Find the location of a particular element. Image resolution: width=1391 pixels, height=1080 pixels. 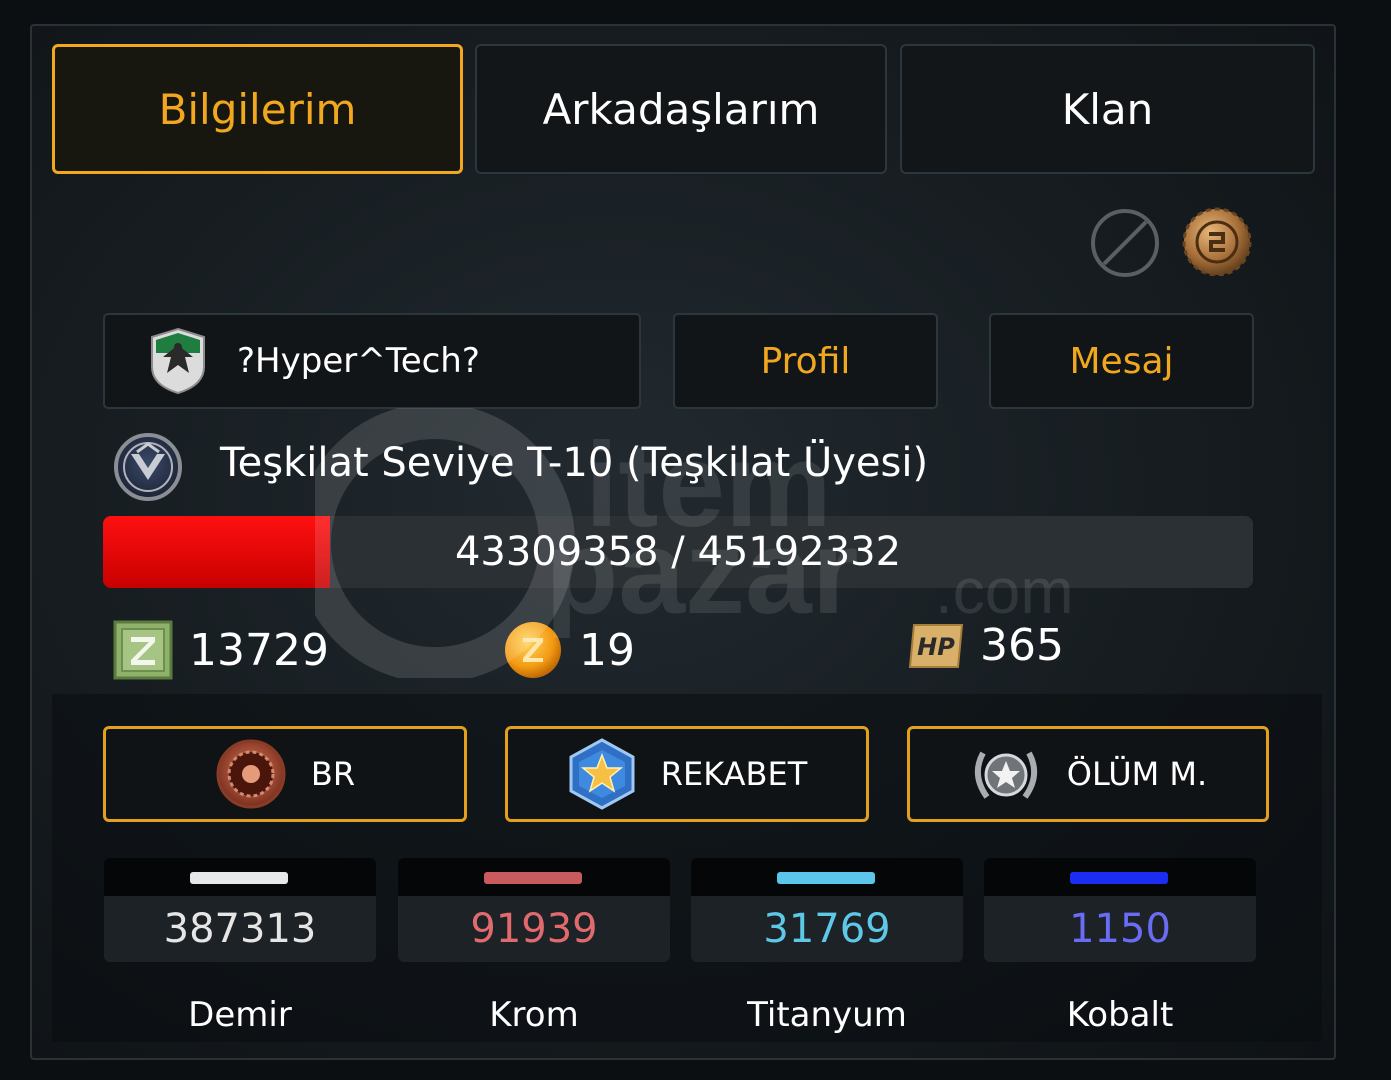

gold-medal-icon is located at coordinates (1217, 241).